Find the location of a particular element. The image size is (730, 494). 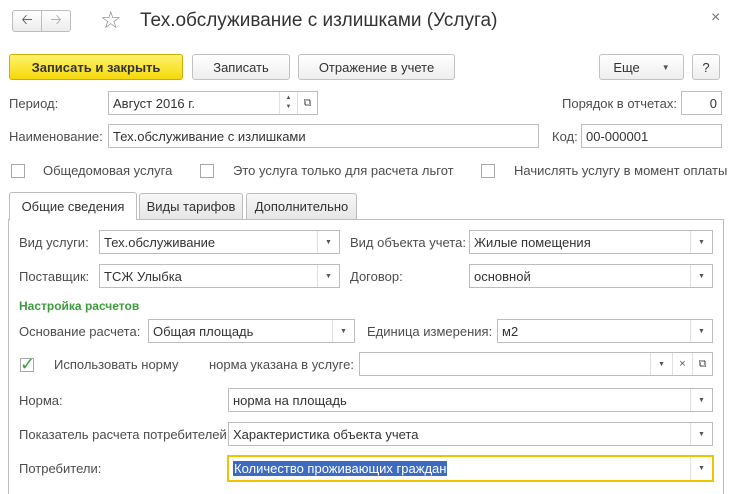

close-icon: × is located at coordinates (715, 18).